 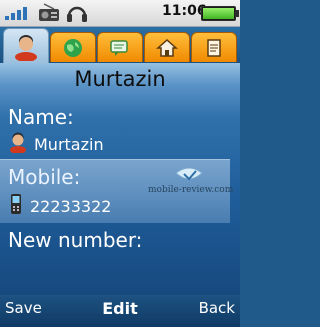 I want to click on mobile-field: 22233322, so click(x=59, y=206).